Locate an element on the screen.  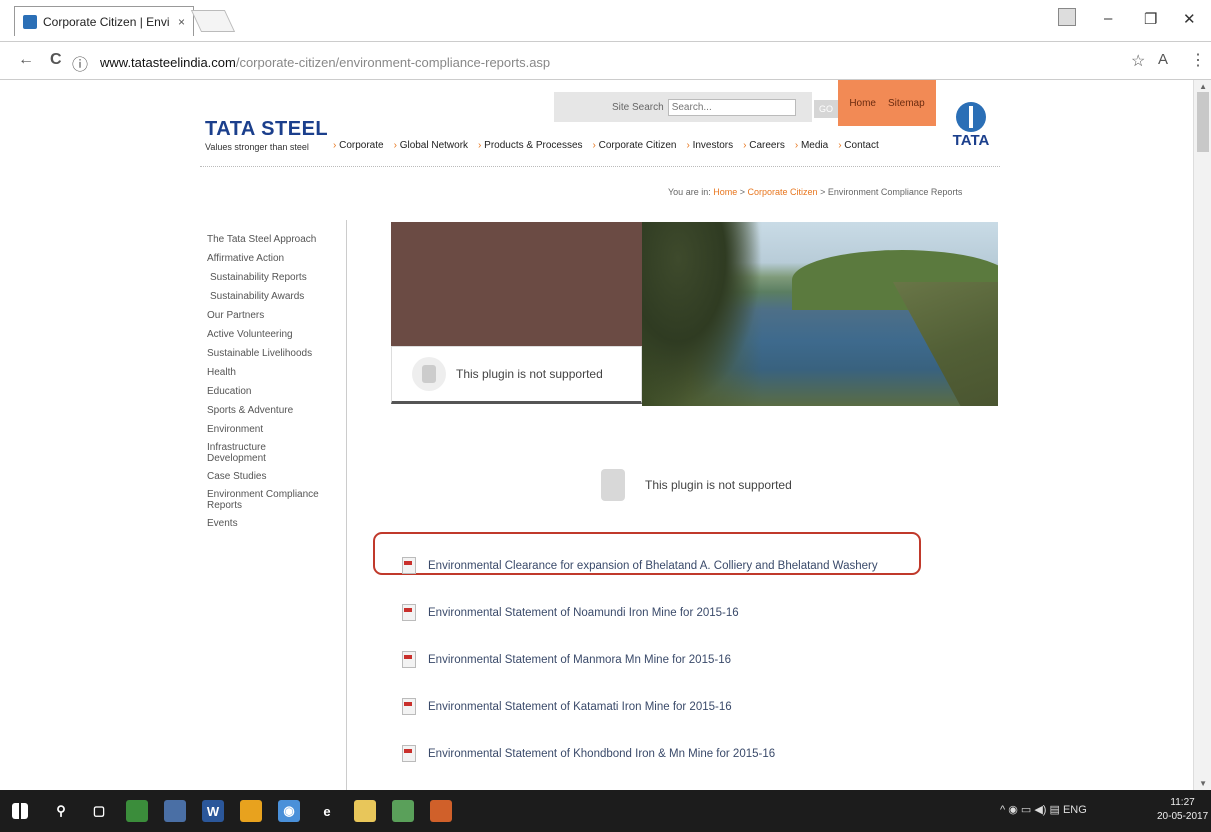
nav-corporate-citizen: Corporate Citizen is located at coordinates (635, 147).